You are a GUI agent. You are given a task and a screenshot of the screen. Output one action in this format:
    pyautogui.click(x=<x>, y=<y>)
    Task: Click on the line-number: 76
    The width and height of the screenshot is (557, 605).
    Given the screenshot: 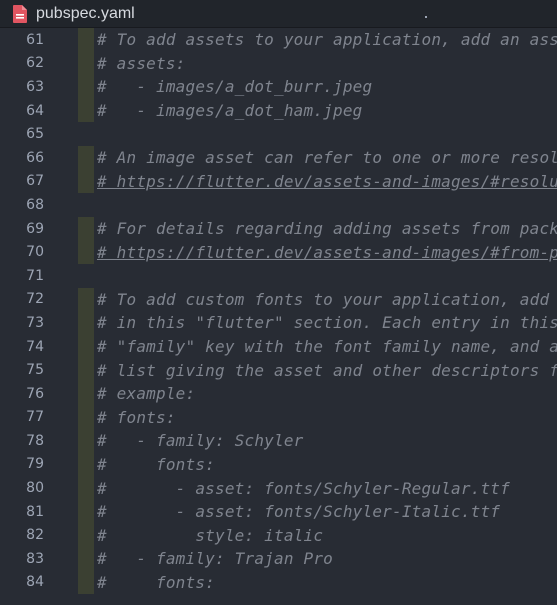 What is the action you would take?
    pyautogui.click(x=35, y=393)
    